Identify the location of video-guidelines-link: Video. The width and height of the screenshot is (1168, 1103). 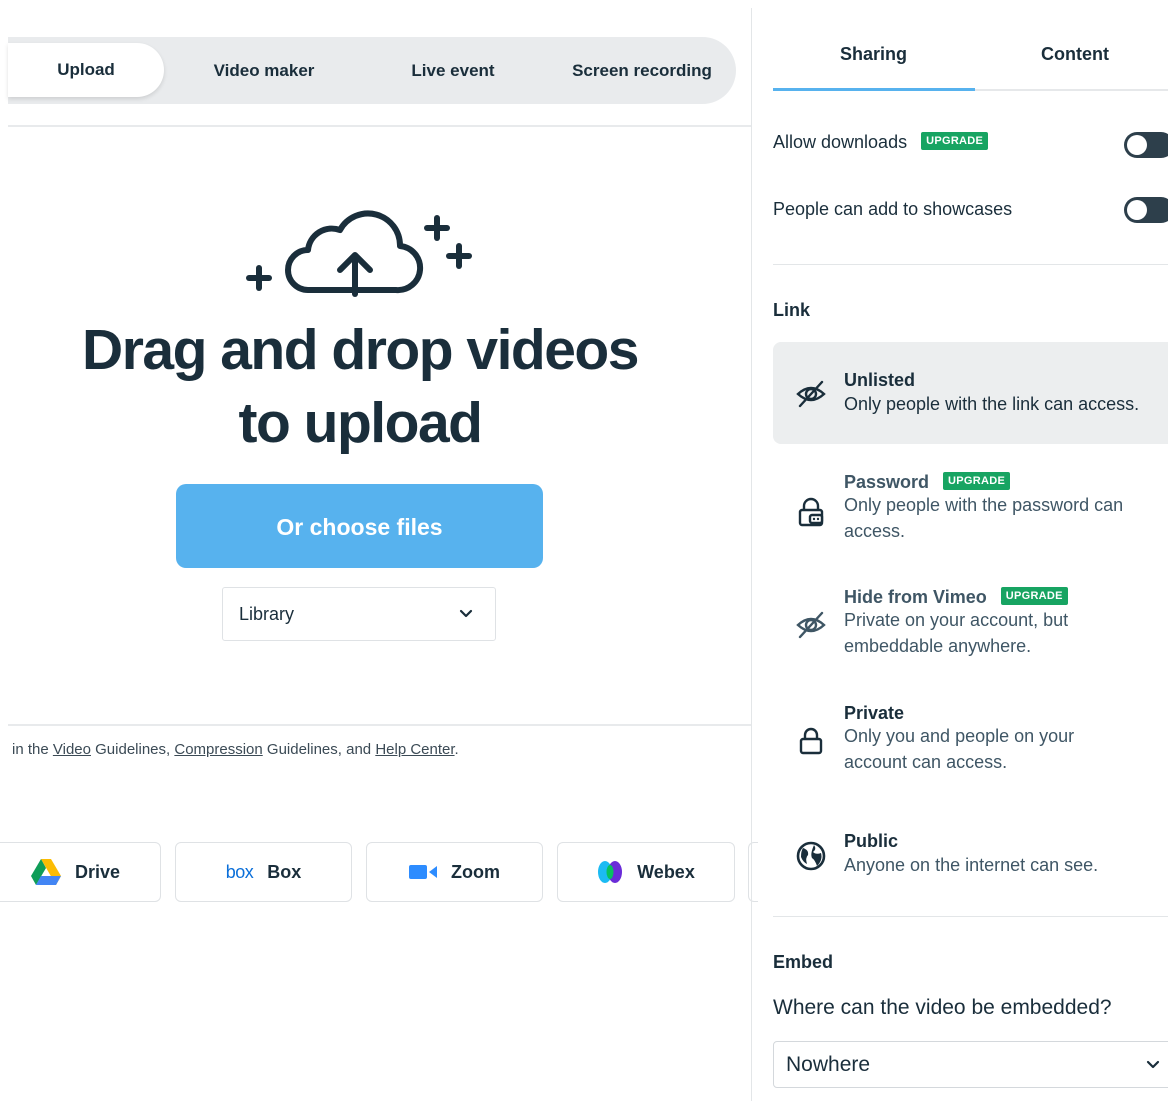
(72, 749).